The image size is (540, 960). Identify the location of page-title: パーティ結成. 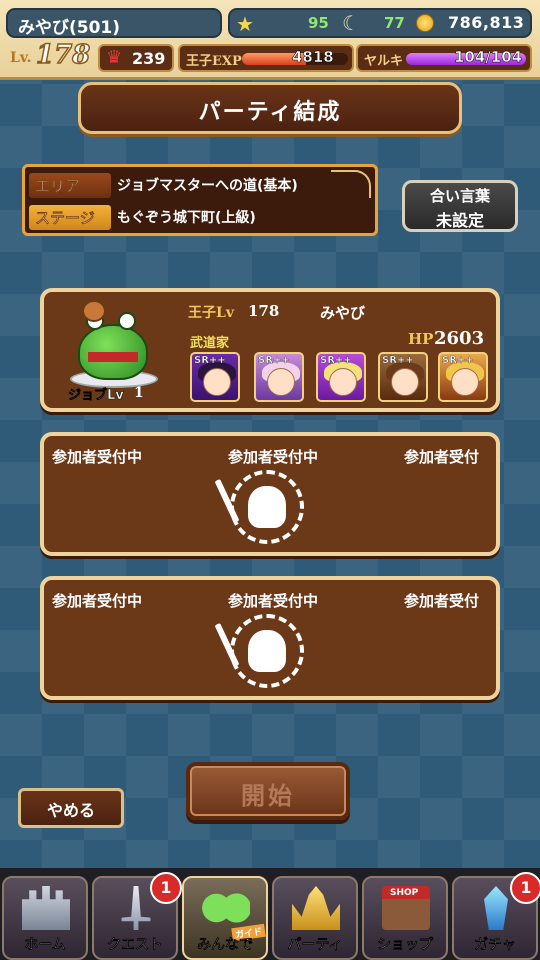
(270, 112).